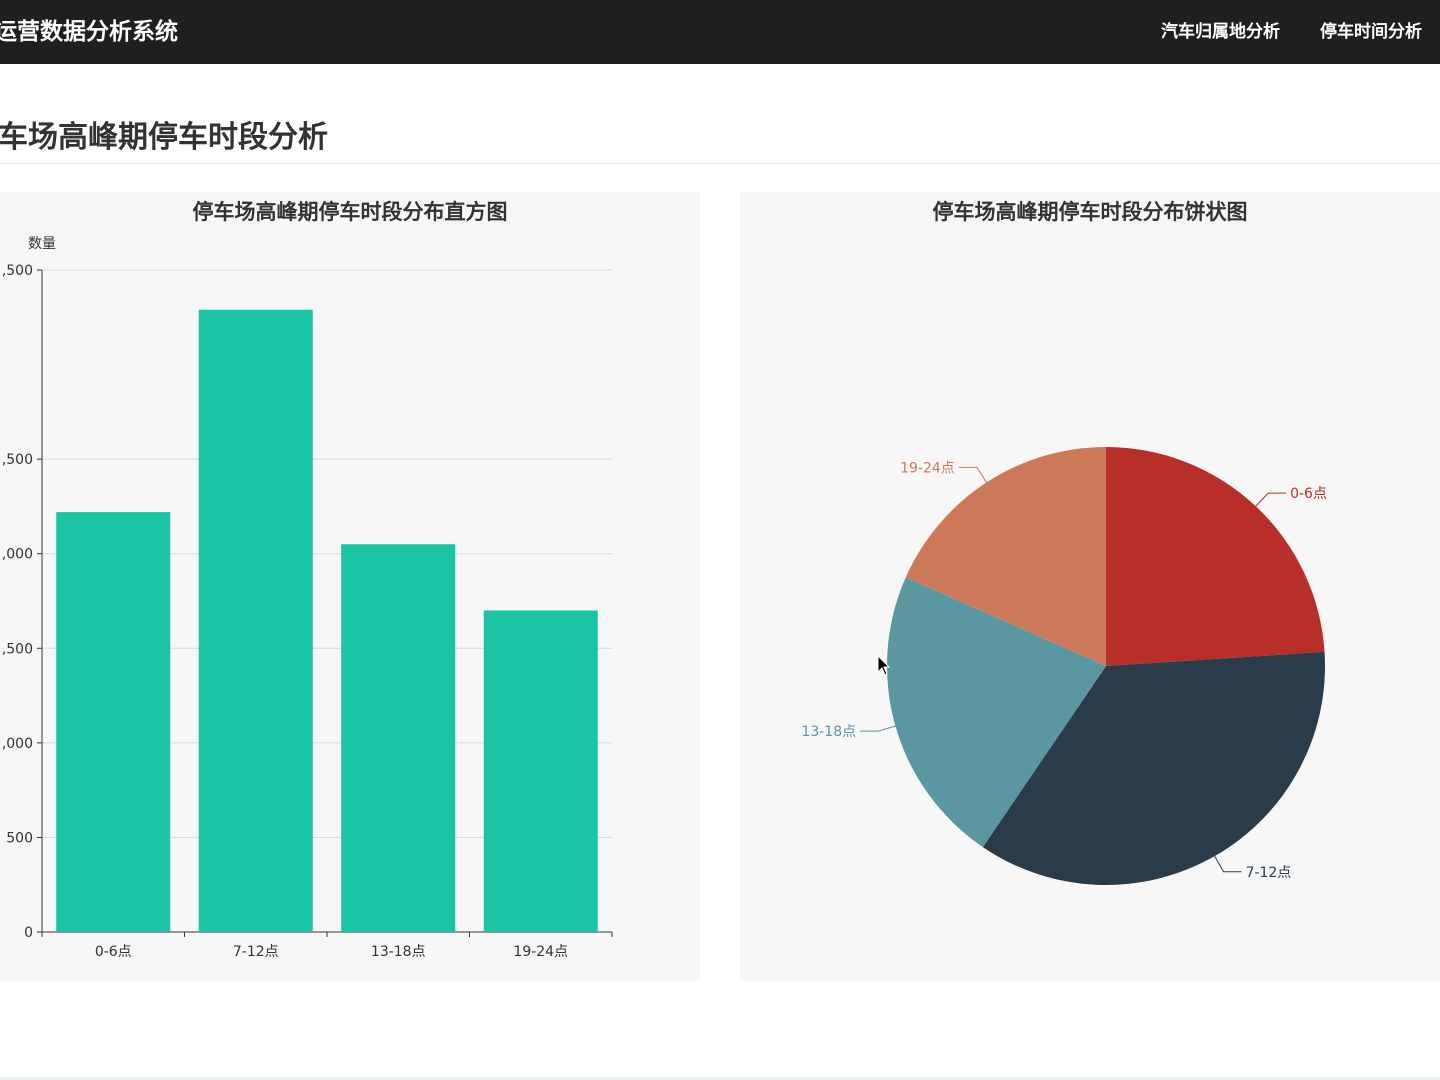  Describe the element at coordinates (256, 952) in the screenshot. I see `x-tick-label: 7-12点` at that location.